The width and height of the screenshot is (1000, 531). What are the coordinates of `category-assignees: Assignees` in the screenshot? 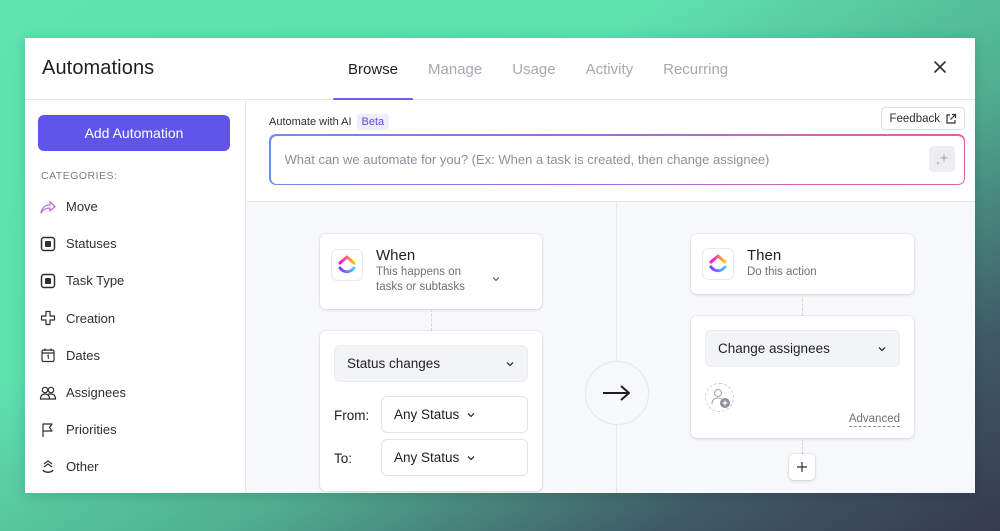 It's located at (82, 392).